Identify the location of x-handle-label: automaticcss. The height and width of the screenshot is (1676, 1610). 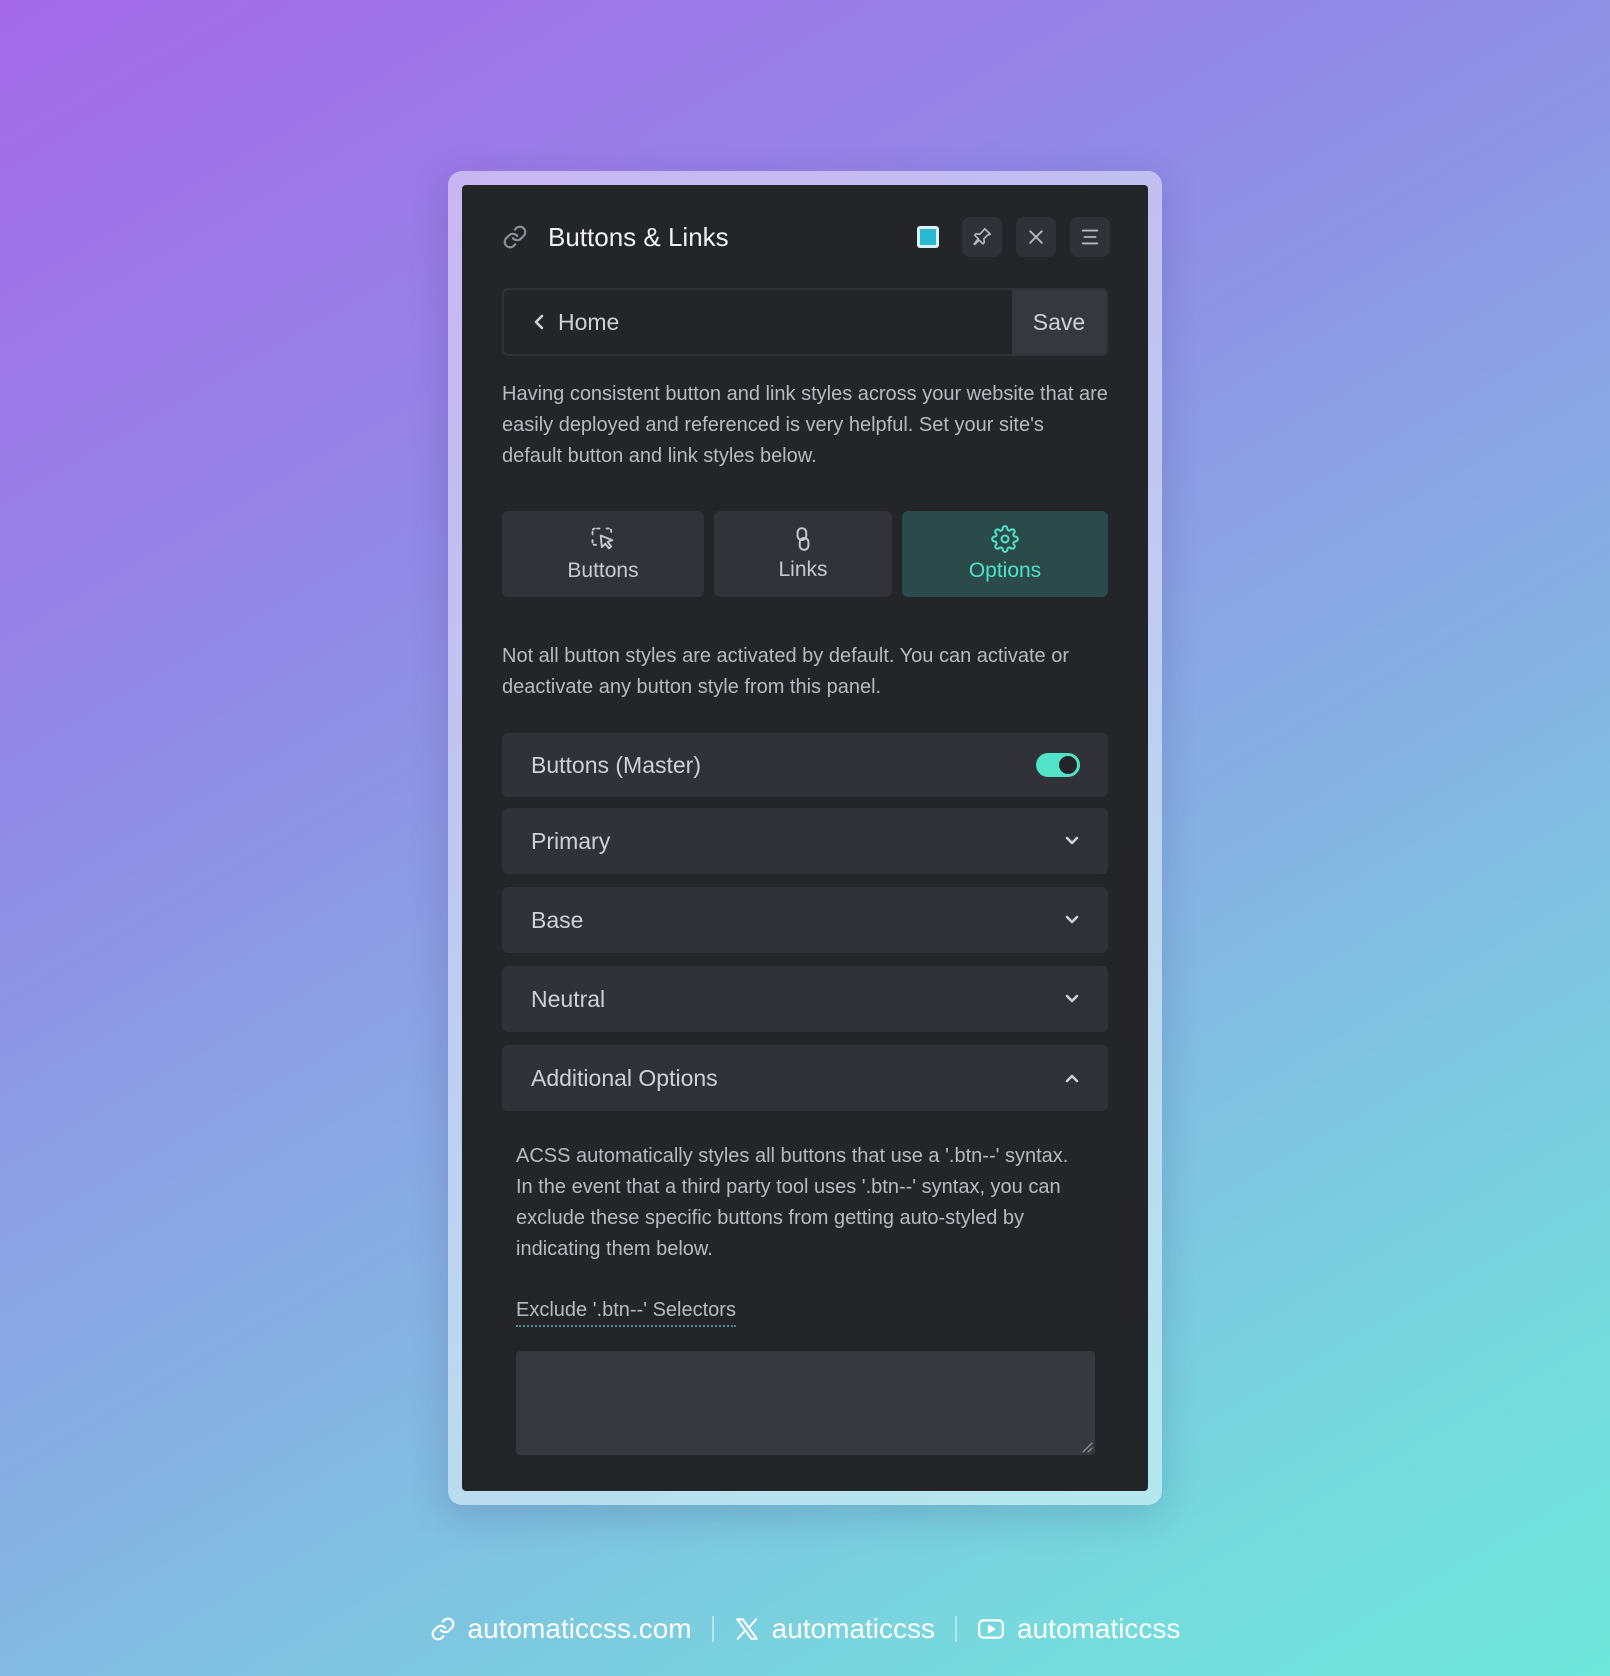
(853, 1628).